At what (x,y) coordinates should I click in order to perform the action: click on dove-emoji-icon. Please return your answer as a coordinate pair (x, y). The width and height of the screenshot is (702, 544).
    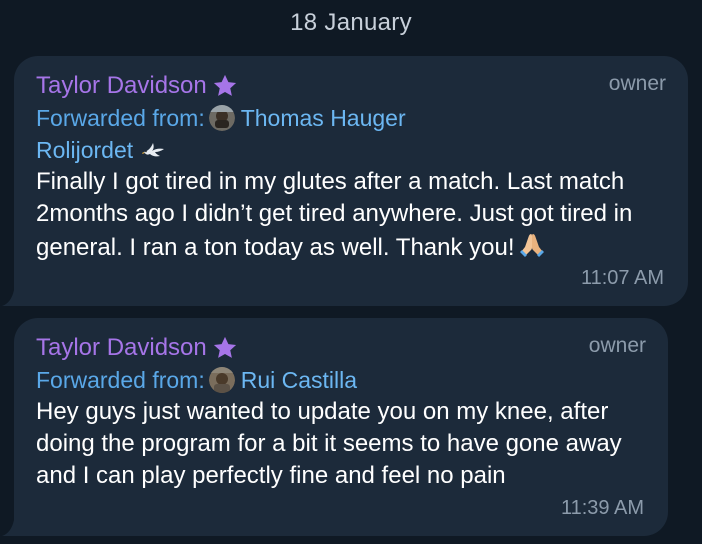
    Looking at the image, I should click on (153, 150).